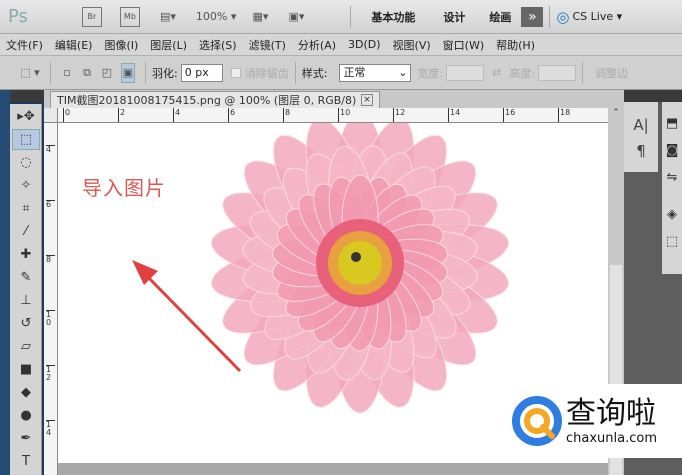 This screenshot has width=682, height=475. Describe the element at coordinates (412, 45) in the screenshot. I see `menu-view: 视图(V)` at that location.